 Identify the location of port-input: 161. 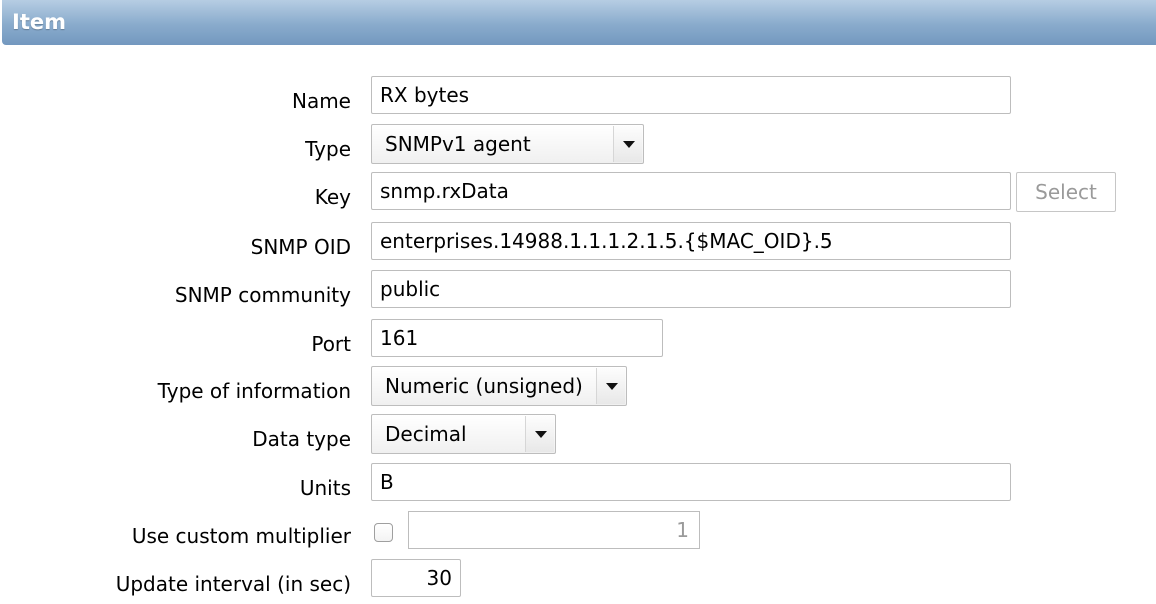
(517, 338).